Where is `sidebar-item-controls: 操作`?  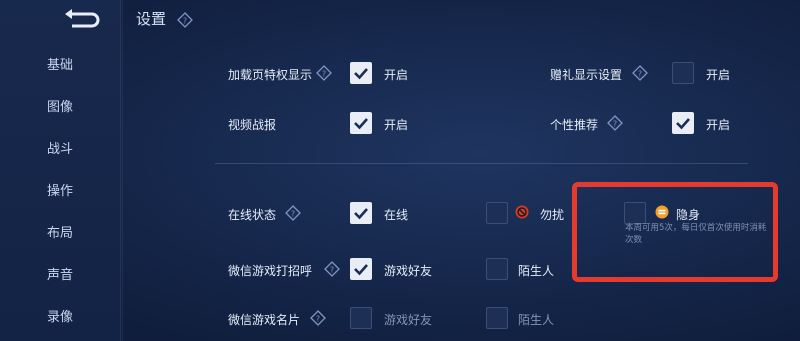
sidebar-item-controls: 操作 is located at coordinates (60, 192).